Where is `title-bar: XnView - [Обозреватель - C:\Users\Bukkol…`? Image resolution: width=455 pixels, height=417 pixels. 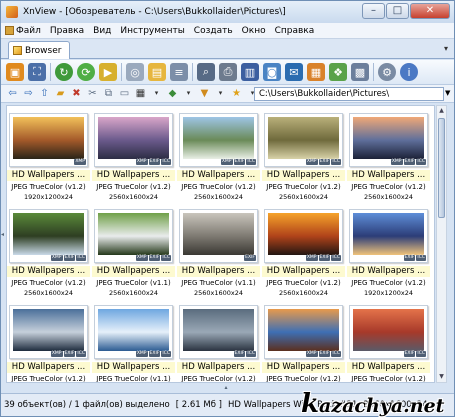 title-bar: XnView - [Обозреватель - C:\Users\Bukkol… is located at coordinates (227, 12).